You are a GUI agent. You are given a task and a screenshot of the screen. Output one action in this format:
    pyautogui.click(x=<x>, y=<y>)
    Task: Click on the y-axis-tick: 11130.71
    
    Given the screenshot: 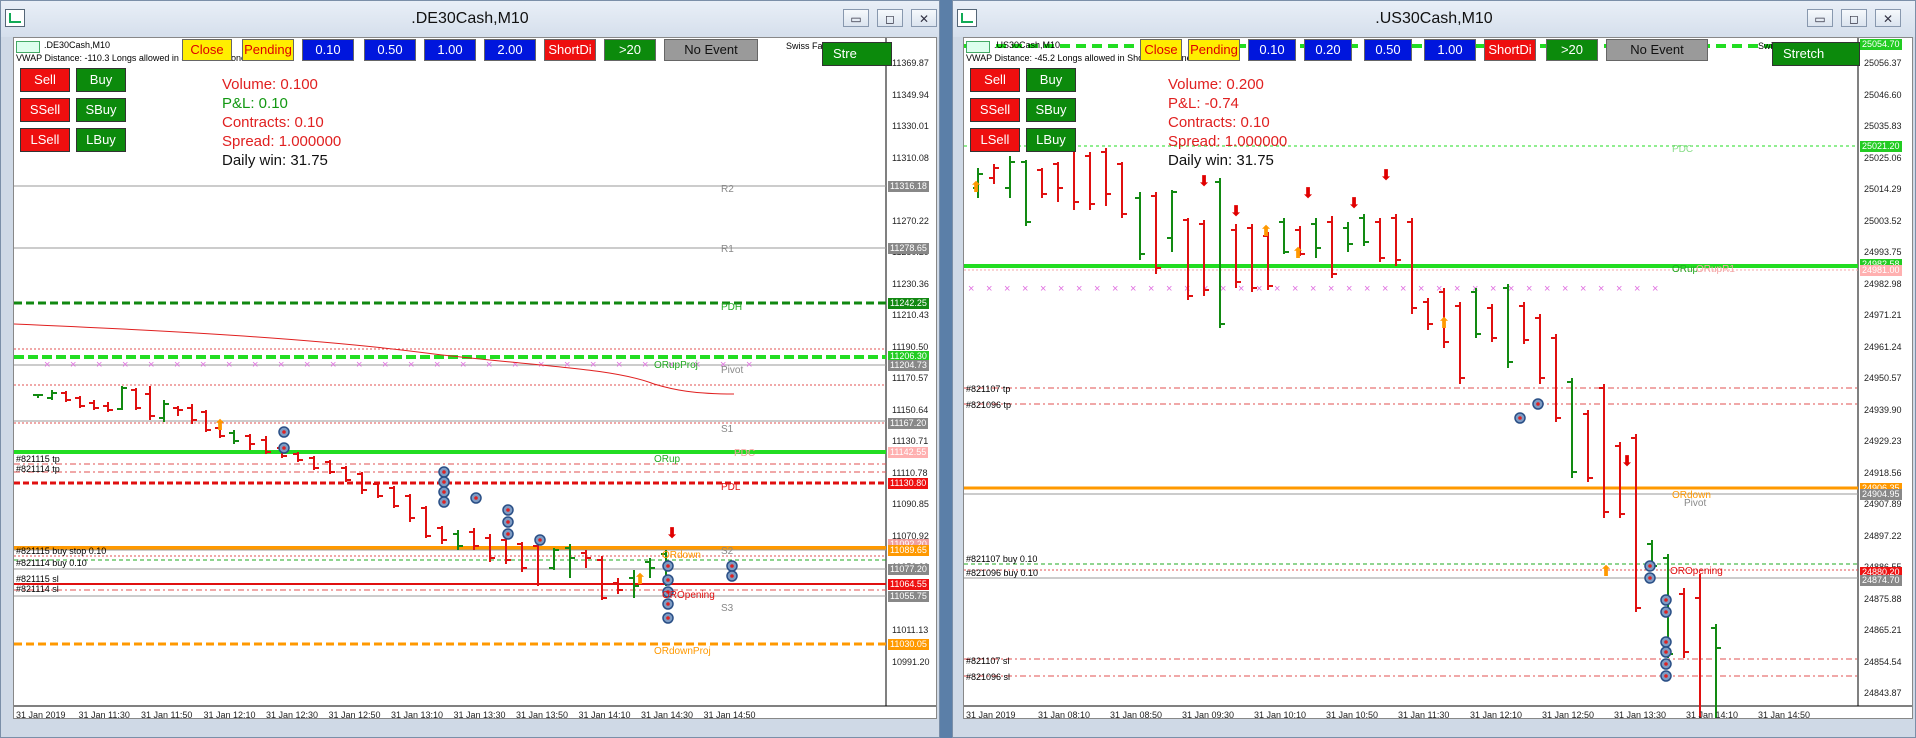 What is the action you would take?
    pyautogui.click(x=910, y=441)
    